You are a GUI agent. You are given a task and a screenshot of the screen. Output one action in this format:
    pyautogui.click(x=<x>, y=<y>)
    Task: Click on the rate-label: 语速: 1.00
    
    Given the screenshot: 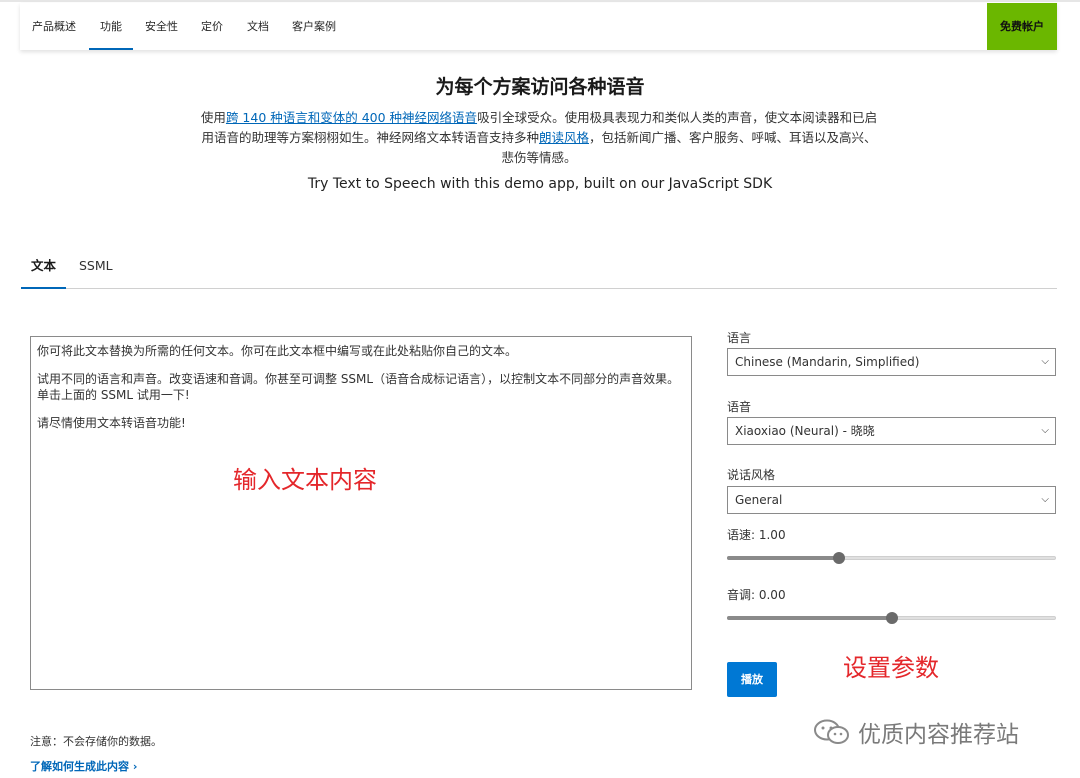 What is the action you would take?
    pyautogui.click(x=756, y=535)
    